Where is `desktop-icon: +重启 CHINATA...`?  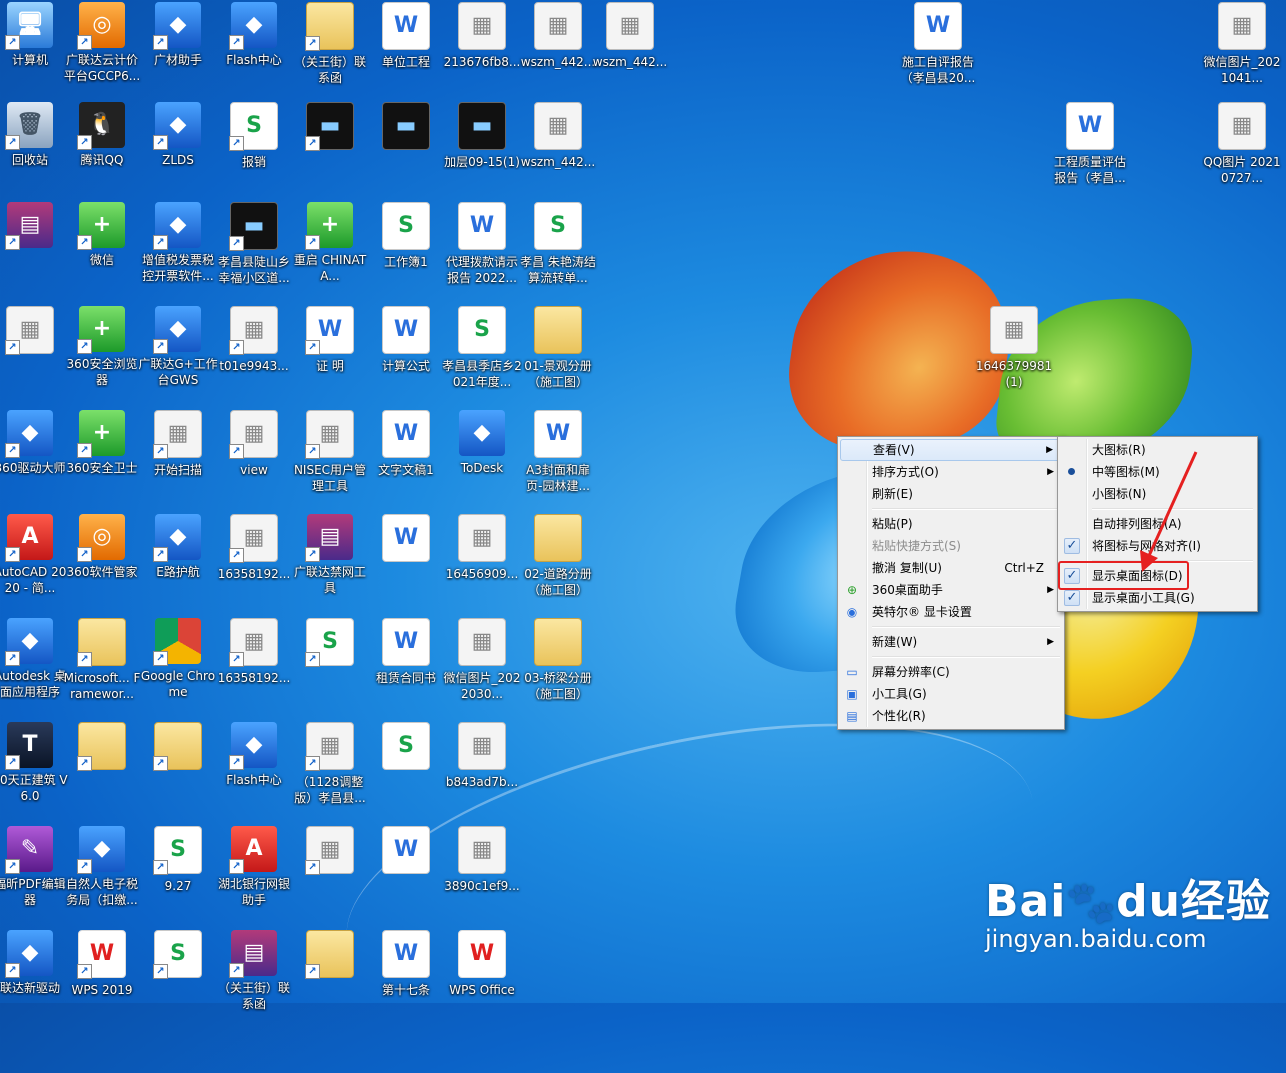
desktop-icon: +重启 CHINATA... is located at coordinates (330, 250).